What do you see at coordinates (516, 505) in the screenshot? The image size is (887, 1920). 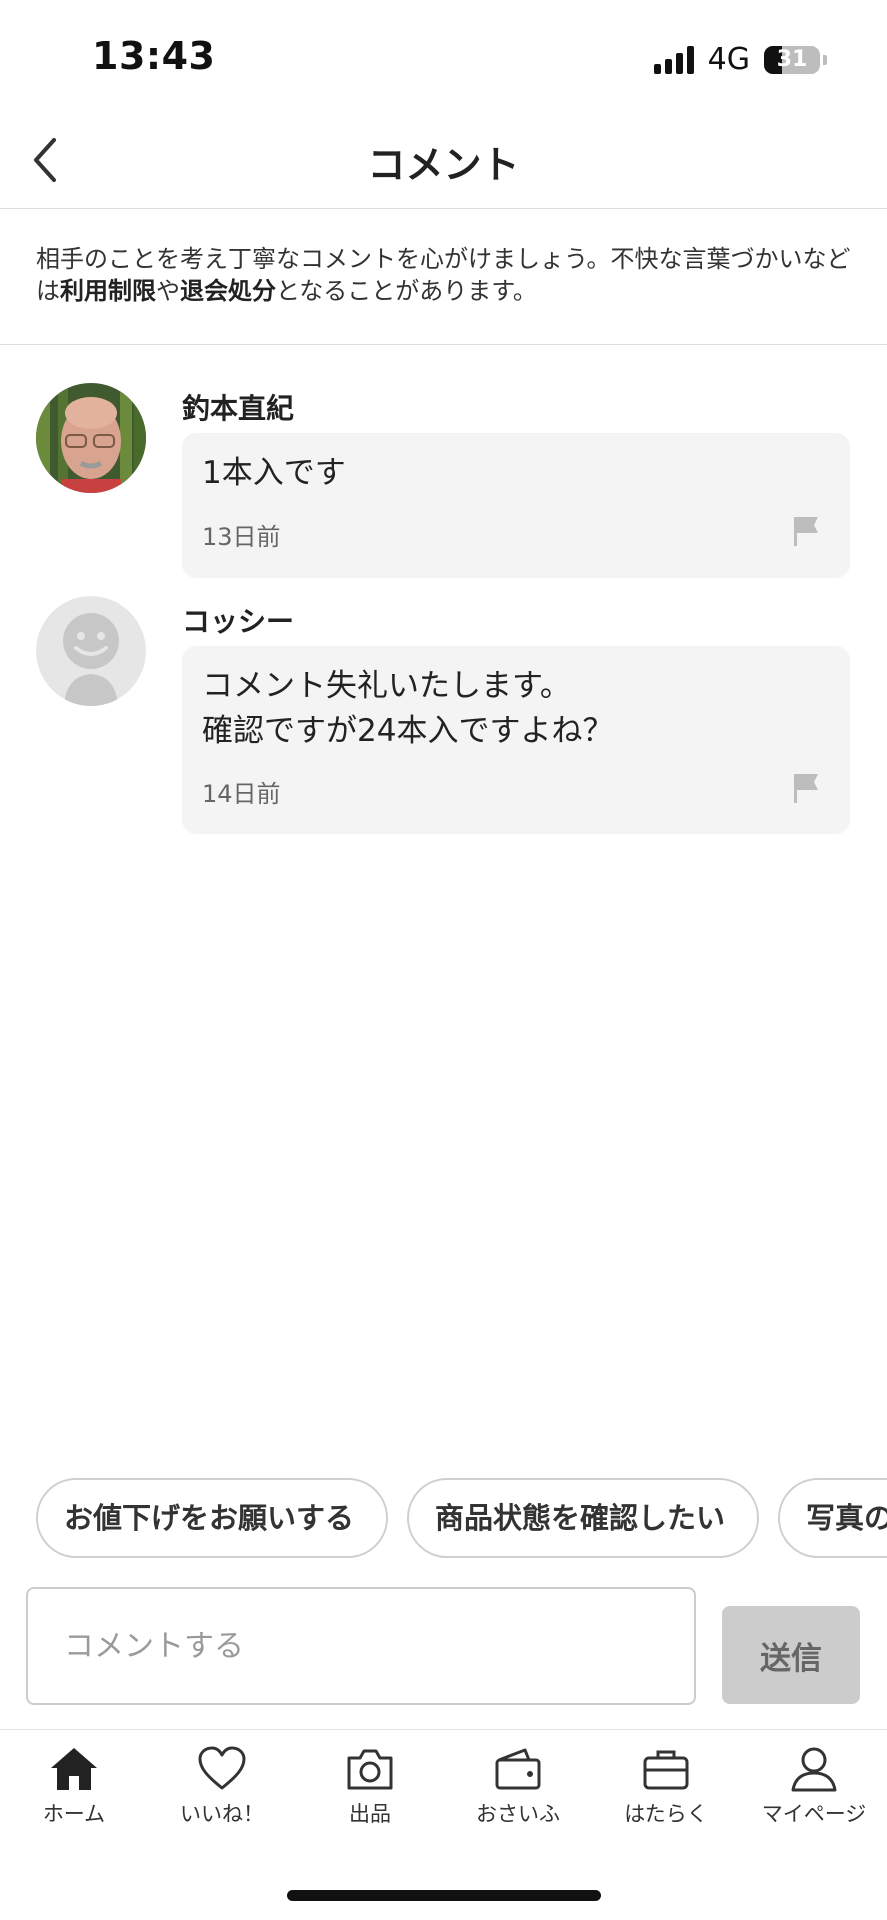 I see `comment-bubble: 1本入です 13日前` at bounding box center [516, 505].